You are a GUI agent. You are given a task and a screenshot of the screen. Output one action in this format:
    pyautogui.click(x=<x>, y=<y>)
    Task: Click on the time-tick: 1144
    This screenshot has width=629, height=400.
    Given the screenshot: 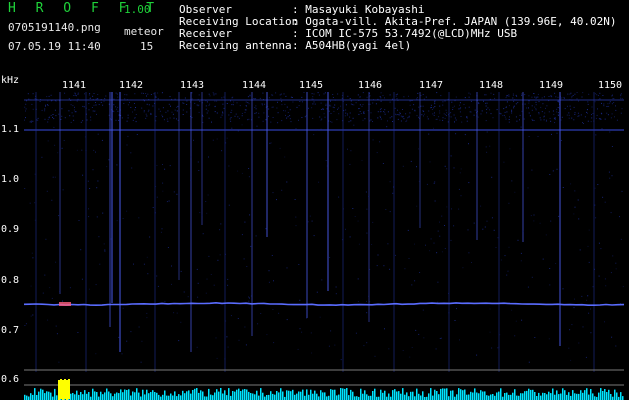 What is the action you would take?
    pyautogui.click(x=254, y=85)
    